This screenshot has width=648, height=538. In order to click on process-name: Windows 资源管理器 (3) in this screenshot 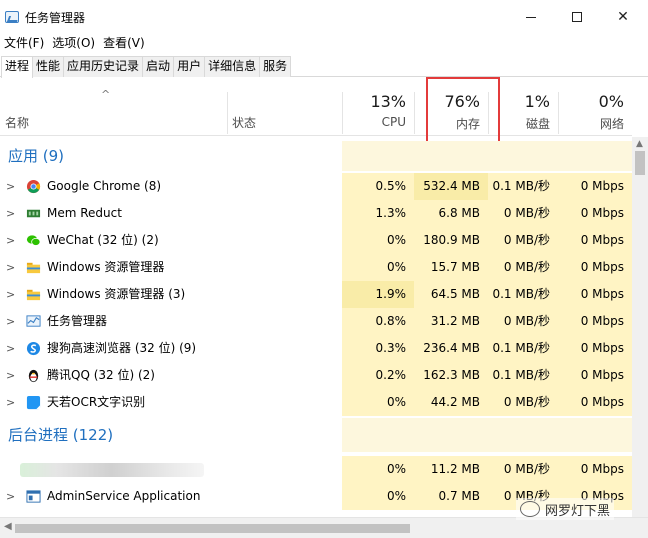, I will do `click(116, 294)`.